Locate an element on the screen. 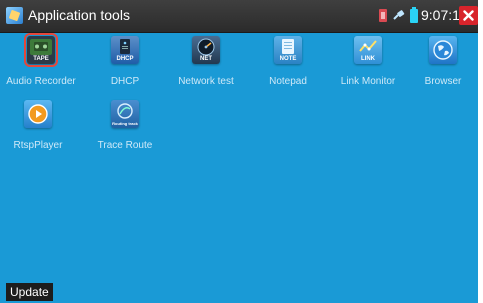 The width and height of the screenshot is (483, 303). title-bar: Application tools 9:07:17 is located at coordinates (239, 16).